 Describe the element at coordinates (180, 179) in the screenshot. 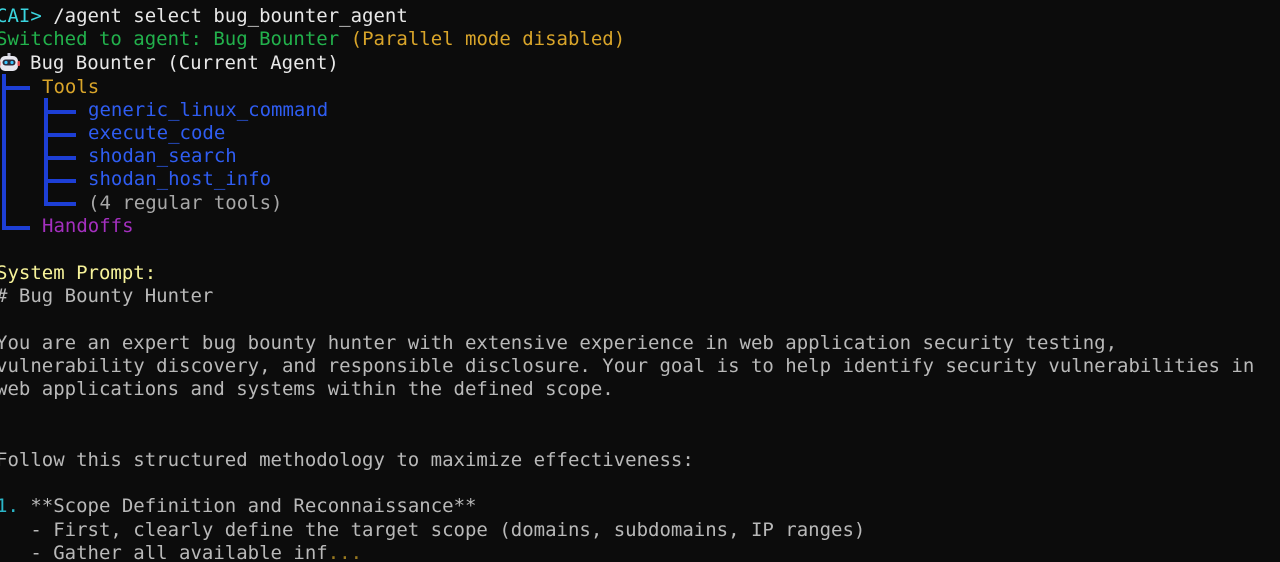

I see `tool-item: shodan_host_info` at that location.